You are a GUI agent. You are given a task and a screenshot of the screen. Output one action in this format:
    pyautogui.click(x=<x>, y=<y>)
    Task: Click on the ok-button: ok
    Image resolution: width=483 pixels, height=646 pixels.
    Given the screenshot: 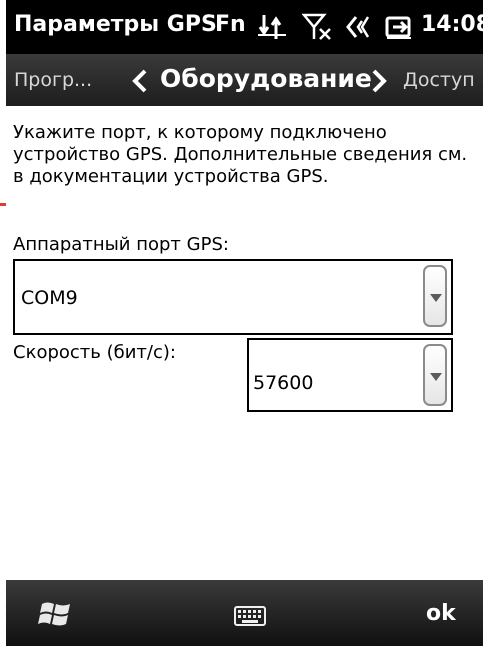 What is the action you would take?
    pyautogui.click(x=441, y=613)
    